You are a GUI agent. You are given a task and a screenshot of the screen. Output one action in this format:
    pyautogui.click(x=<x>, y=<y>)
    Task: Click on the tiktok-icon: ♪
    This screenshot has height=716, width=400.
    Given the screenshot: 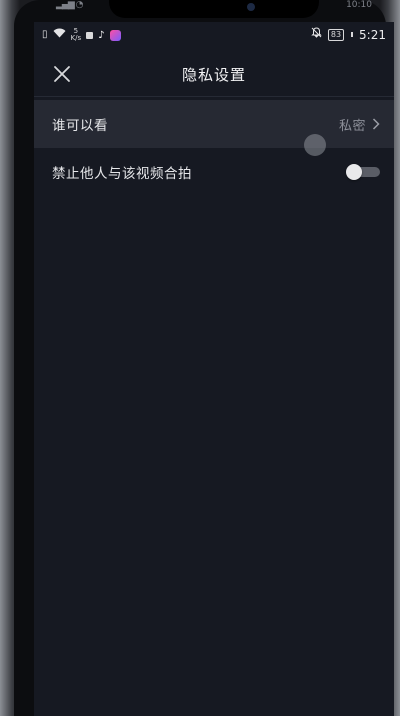 What is the action you would take?
    pyautogui.click(x=101, y=35)
    